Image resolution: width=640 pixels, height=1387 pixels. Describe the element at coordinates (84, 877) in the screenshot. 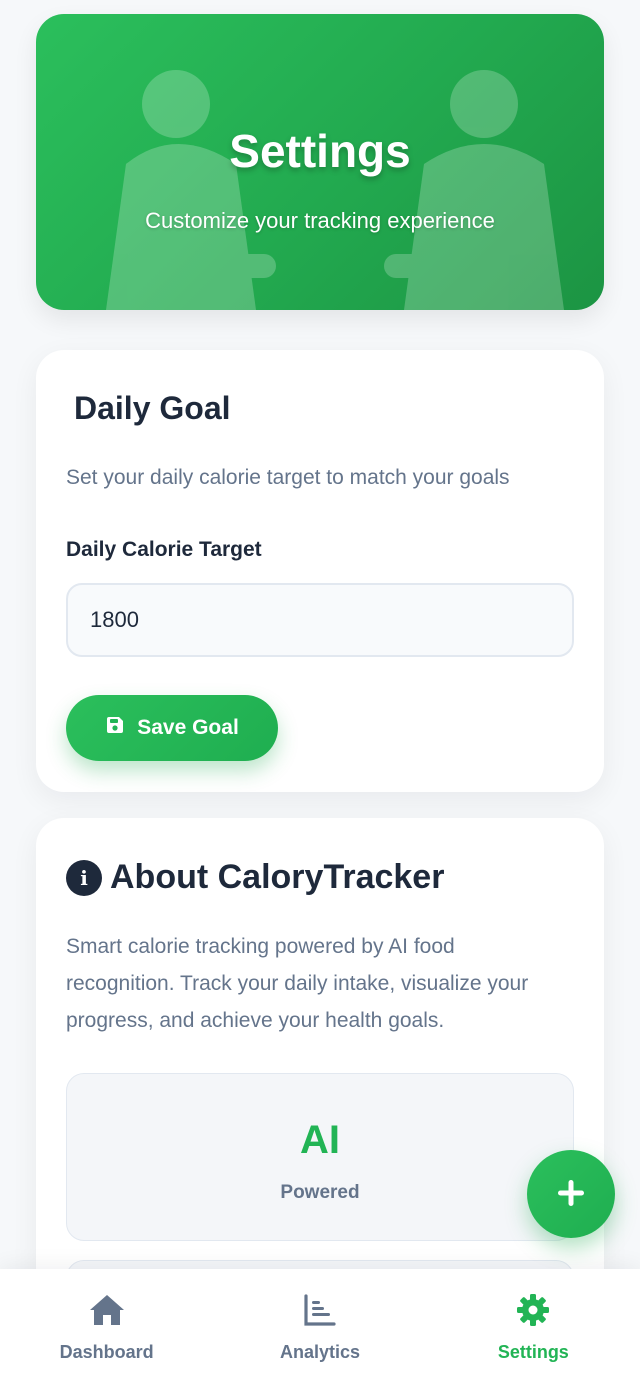

I see `info-circle-icon: i` at that location.